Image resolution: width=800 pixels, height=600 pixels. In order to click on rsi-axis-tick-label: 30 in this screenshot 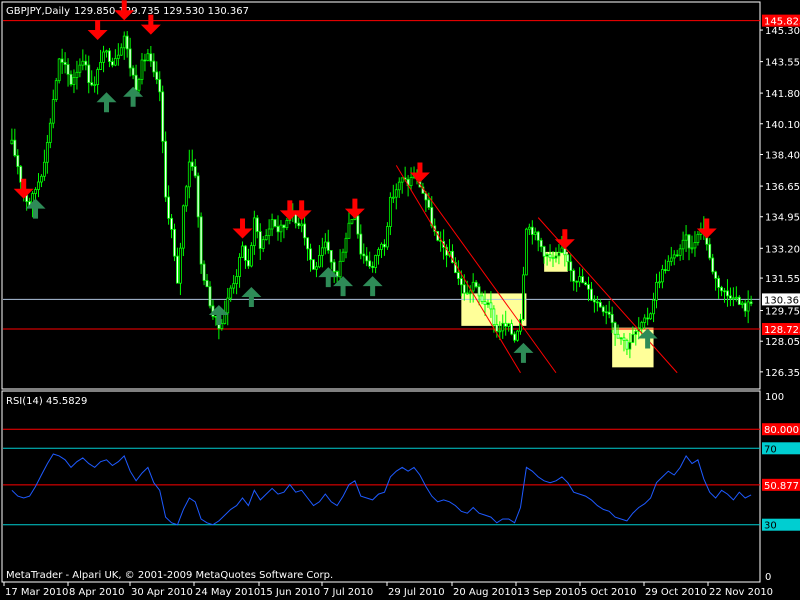, I will do `click(770, 526)`.